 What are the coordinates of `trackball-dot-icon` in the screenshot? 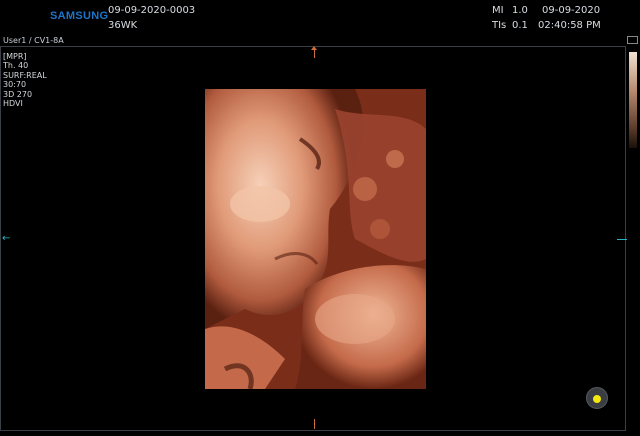 It's located at (597, 399).